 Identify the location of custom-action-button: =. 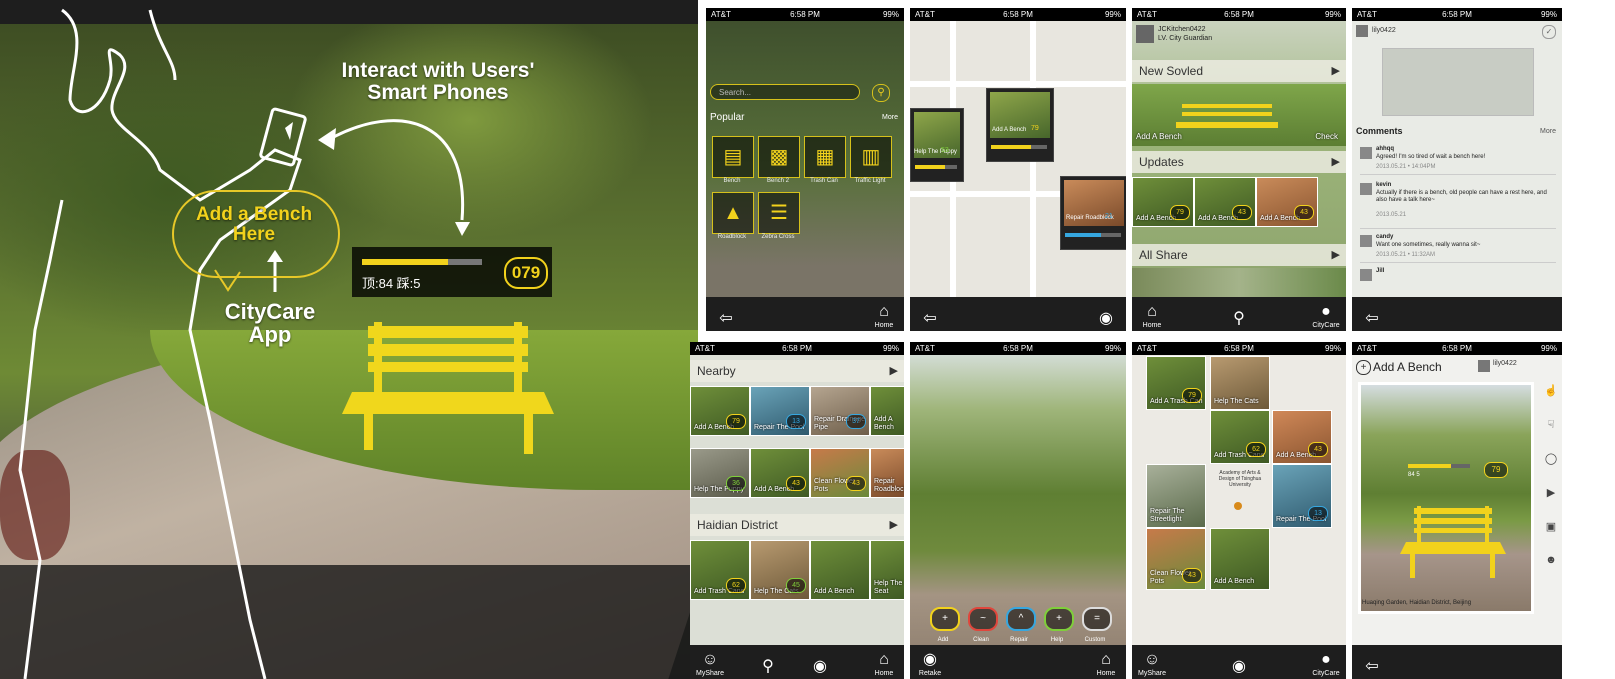
(1097, 619).